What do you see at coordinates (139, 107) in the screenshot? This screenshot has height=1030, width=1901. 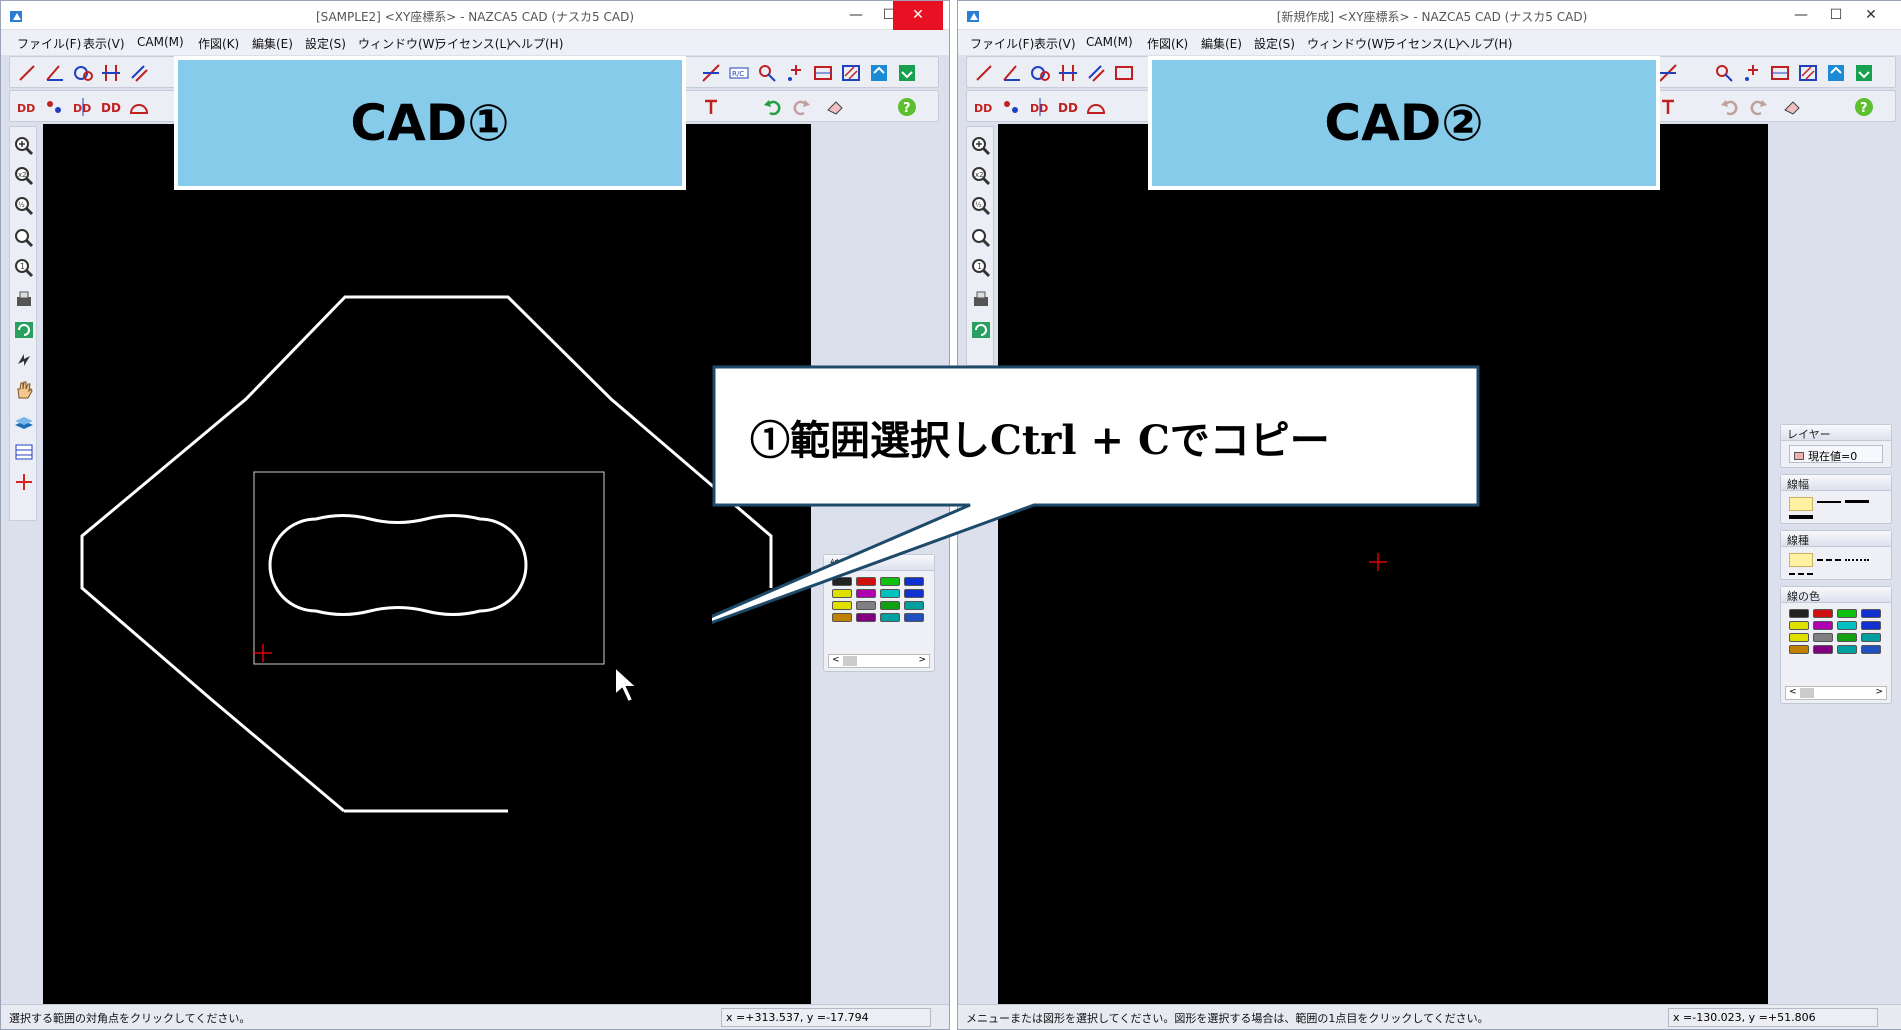 I see `protractor-icon` at bounding box center [139, 107].